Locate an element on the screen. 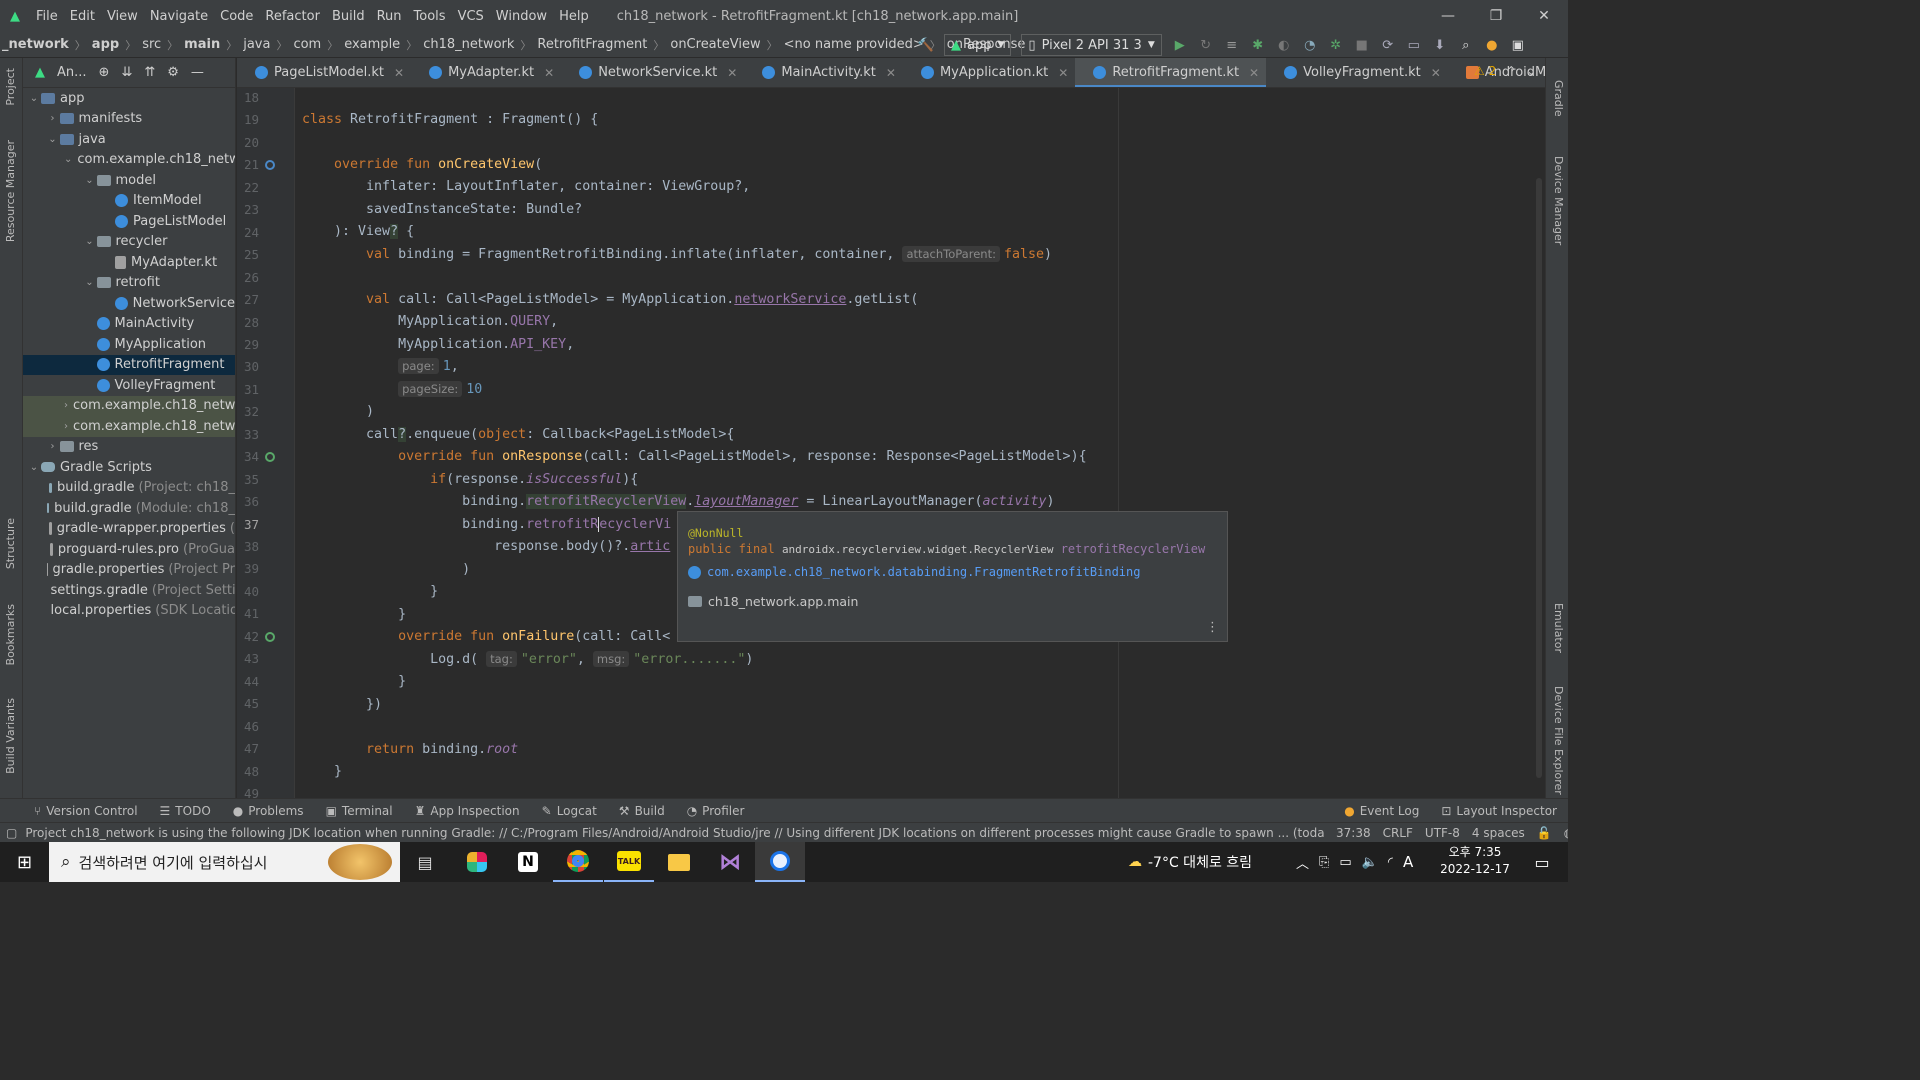  menu-view: View is located at coordinates (122, 16).